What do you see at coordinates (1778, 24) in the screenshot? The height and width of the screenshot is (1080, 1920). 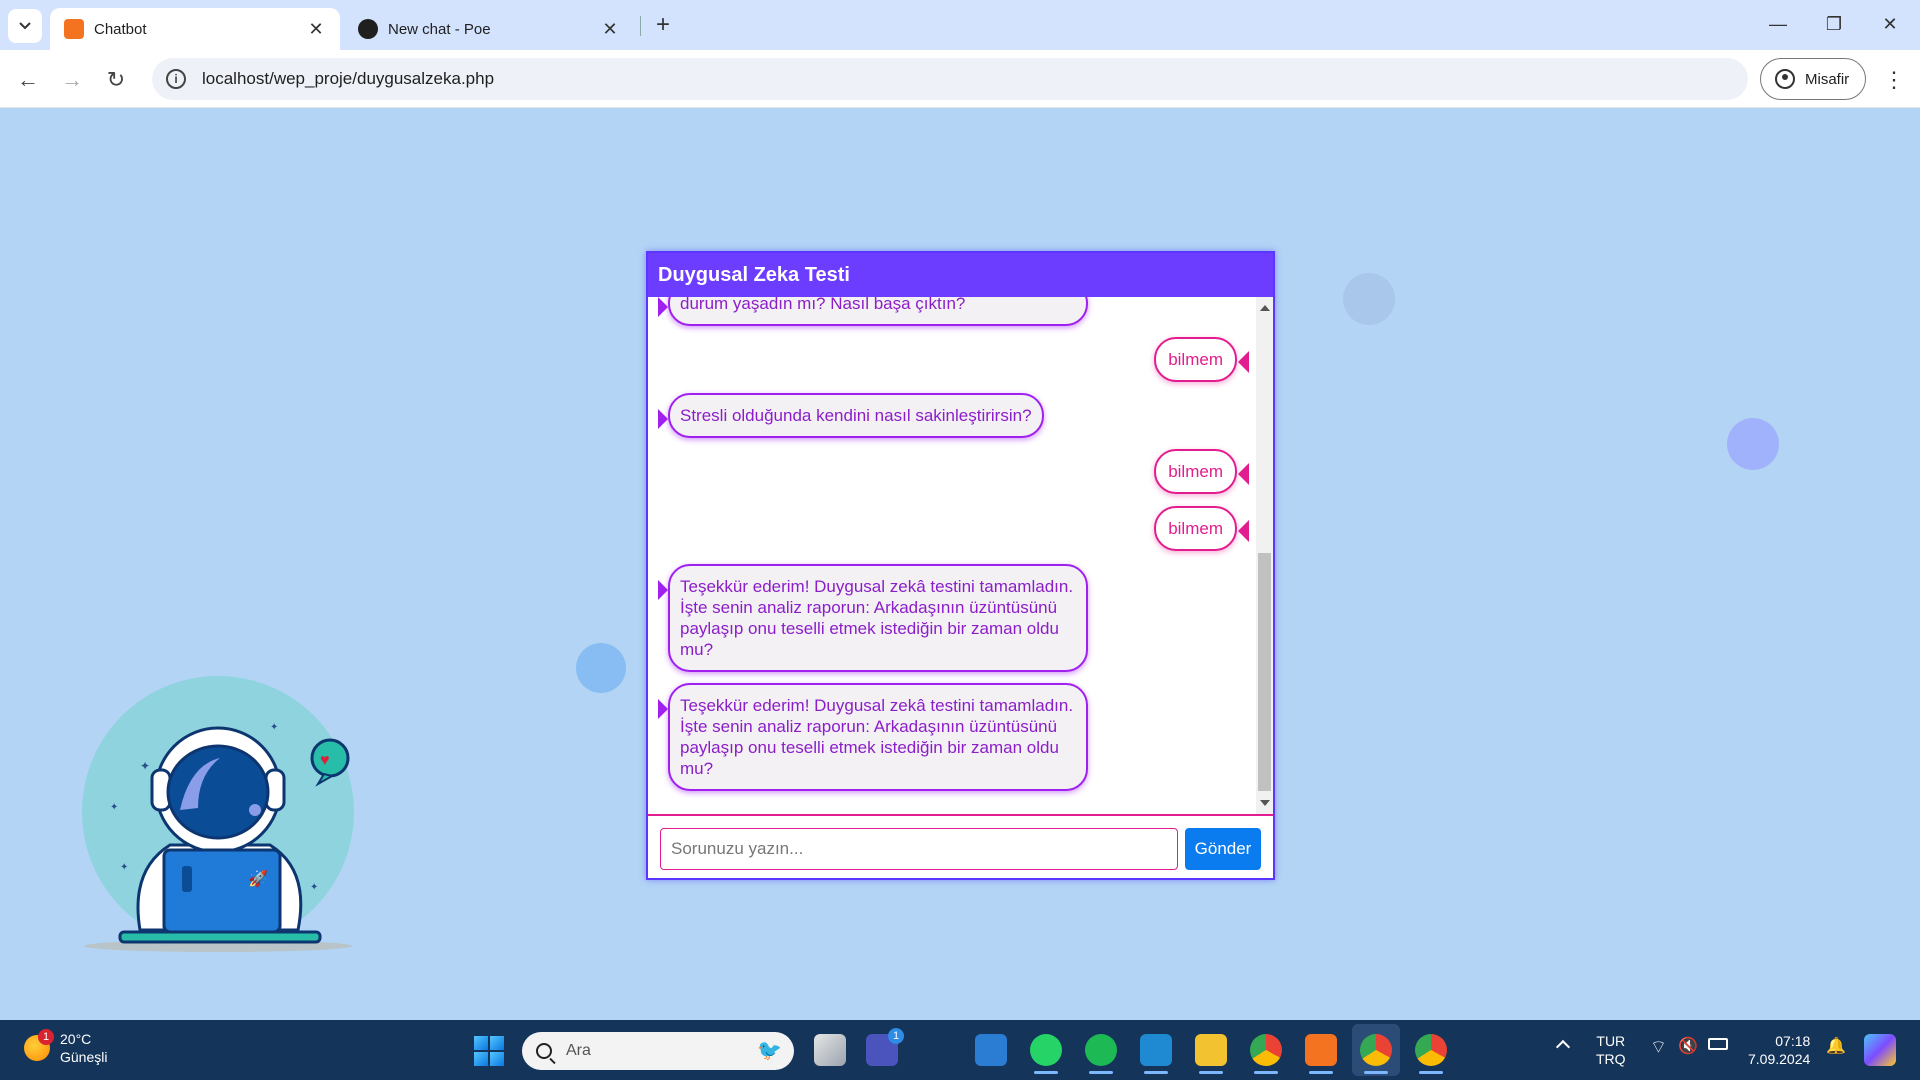 I see `minimize-icon: —` at bounding box center [1778, 24].